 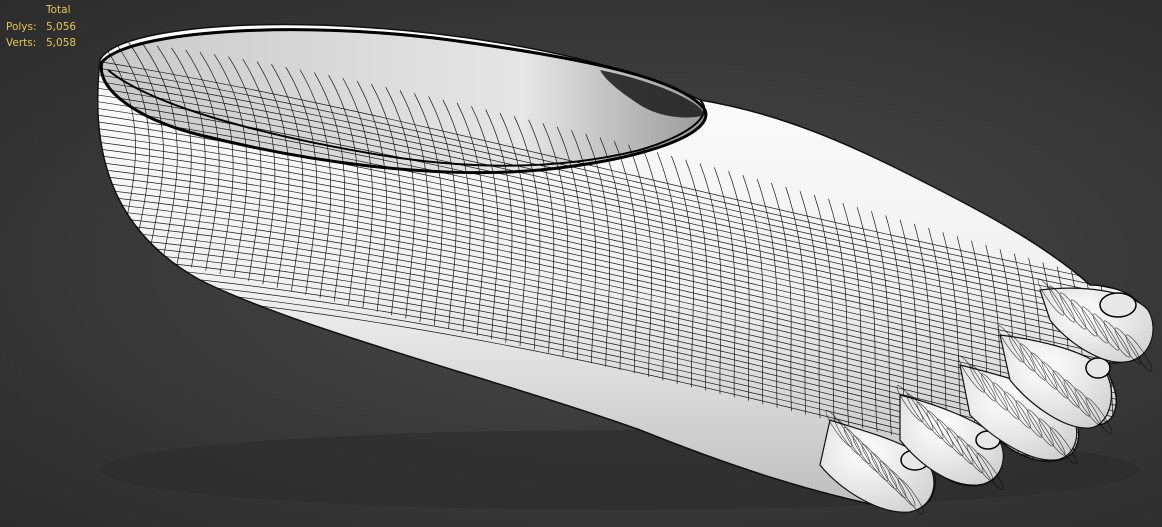 I want to click on statistics-overlay: Total Polys: 5,056 Verts: 5,058, so click(x=41, y=27).